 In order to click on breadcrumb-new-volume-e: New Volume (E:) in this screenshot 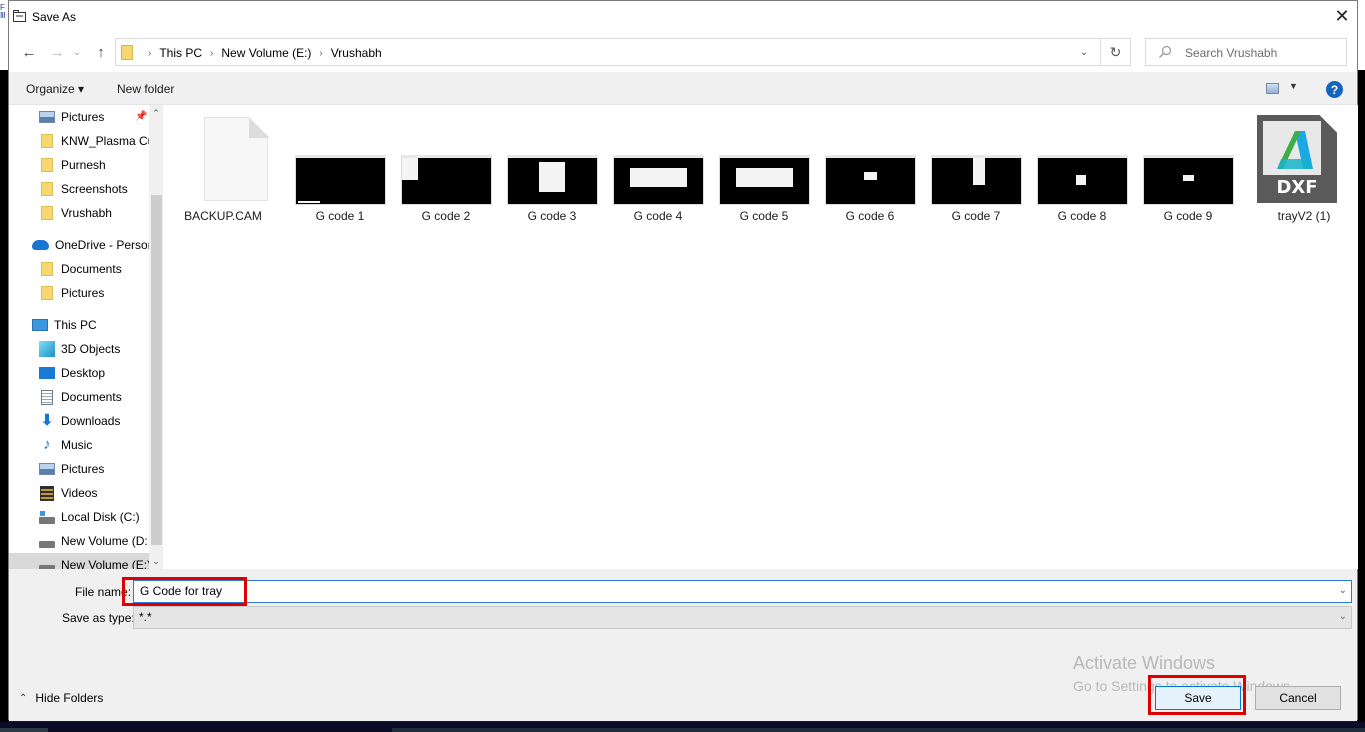, I will do `click(266, 53)`.